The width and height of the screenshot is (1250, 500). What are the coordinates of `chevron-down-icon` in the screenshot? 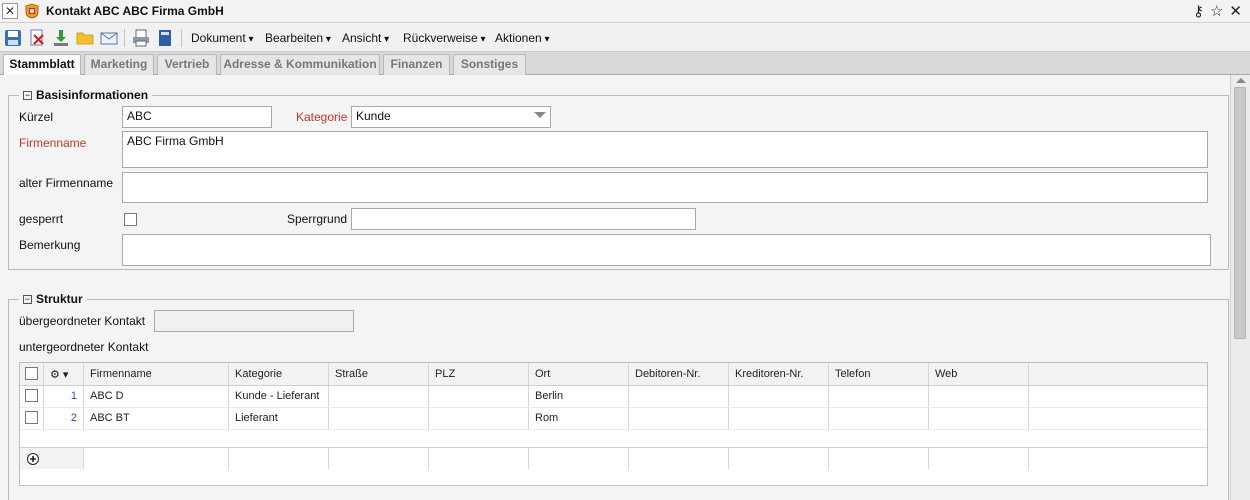 It's located at (540, 115).